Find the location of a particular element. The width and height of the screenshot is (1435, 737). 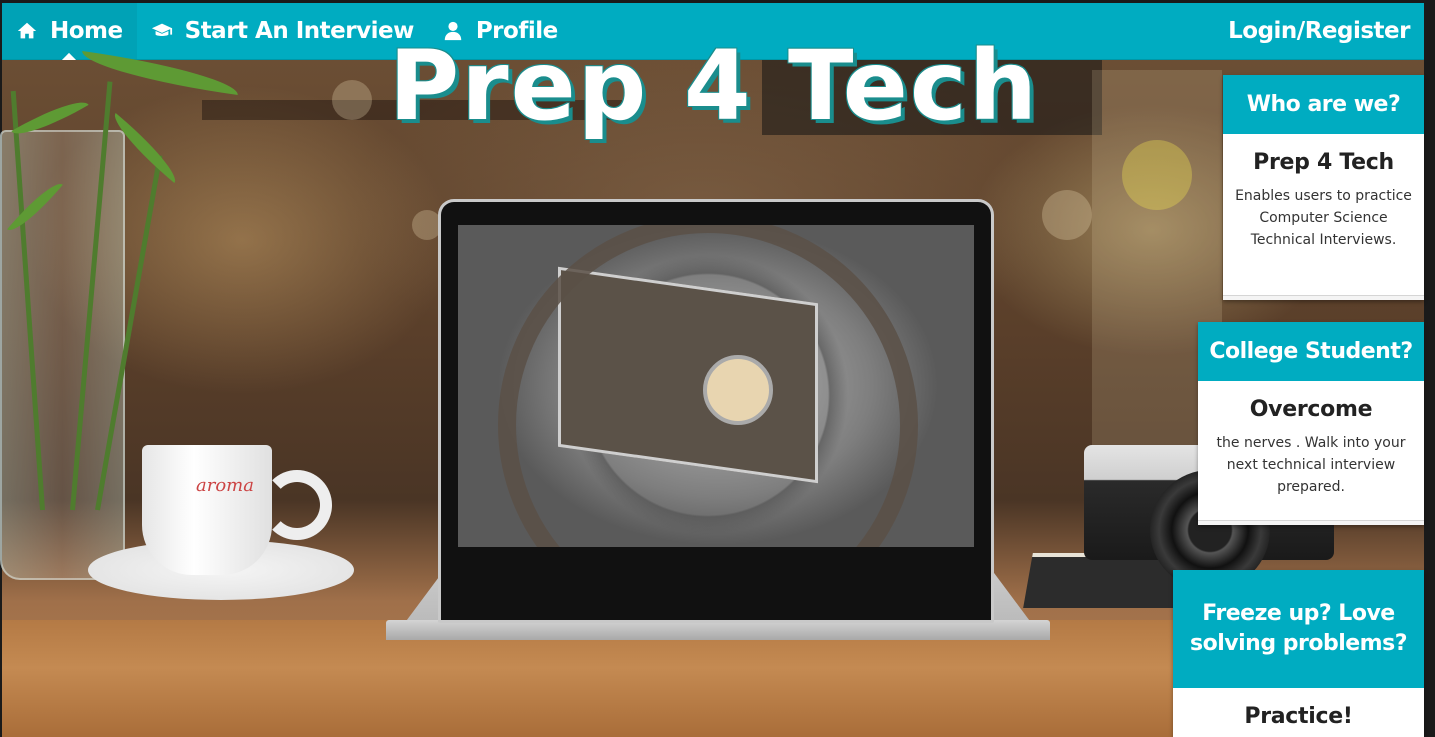

login-register-label: Login/Register is located at coordinates (1319, 31).